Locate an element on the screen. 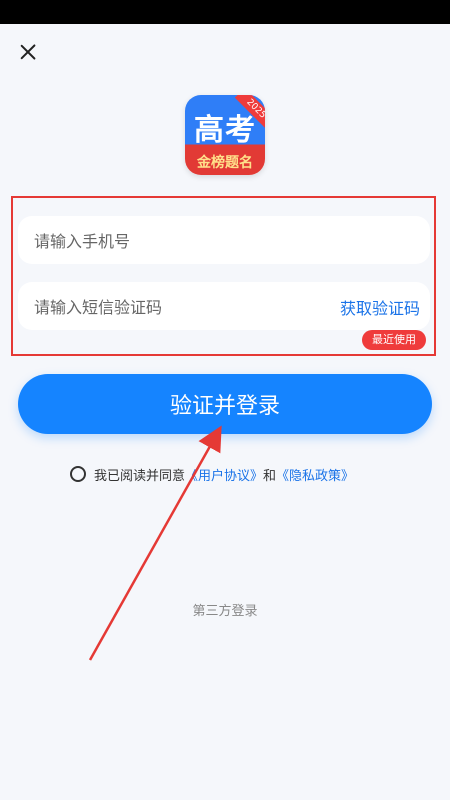  agreement-row: 我已阅读并同意 《用户协议》 和 《隐私政策》 is located at coordinates (212, 474).